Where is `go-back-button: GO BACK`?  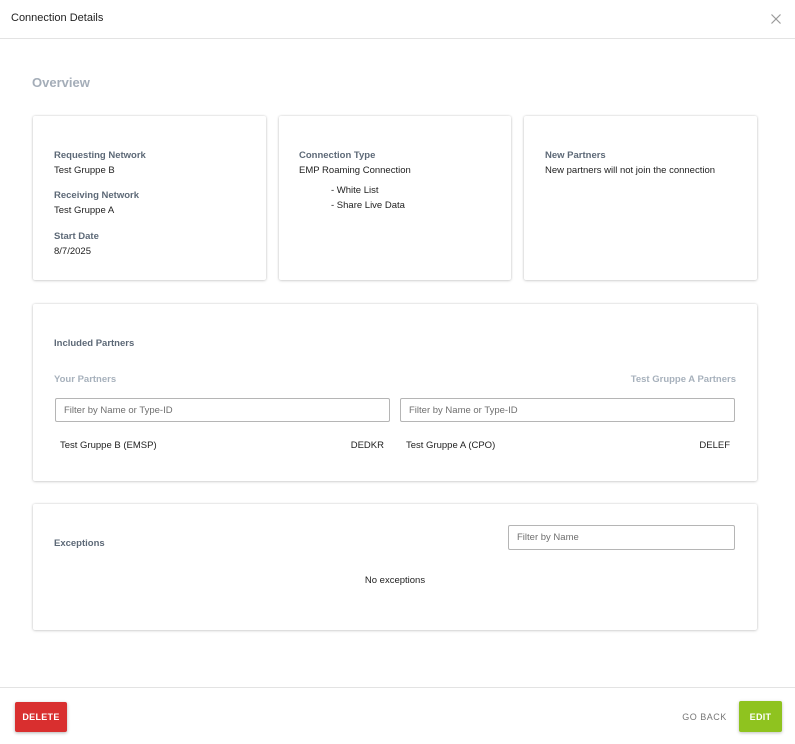 go-back-button: GO BACK is located at coordinates (704, 717).